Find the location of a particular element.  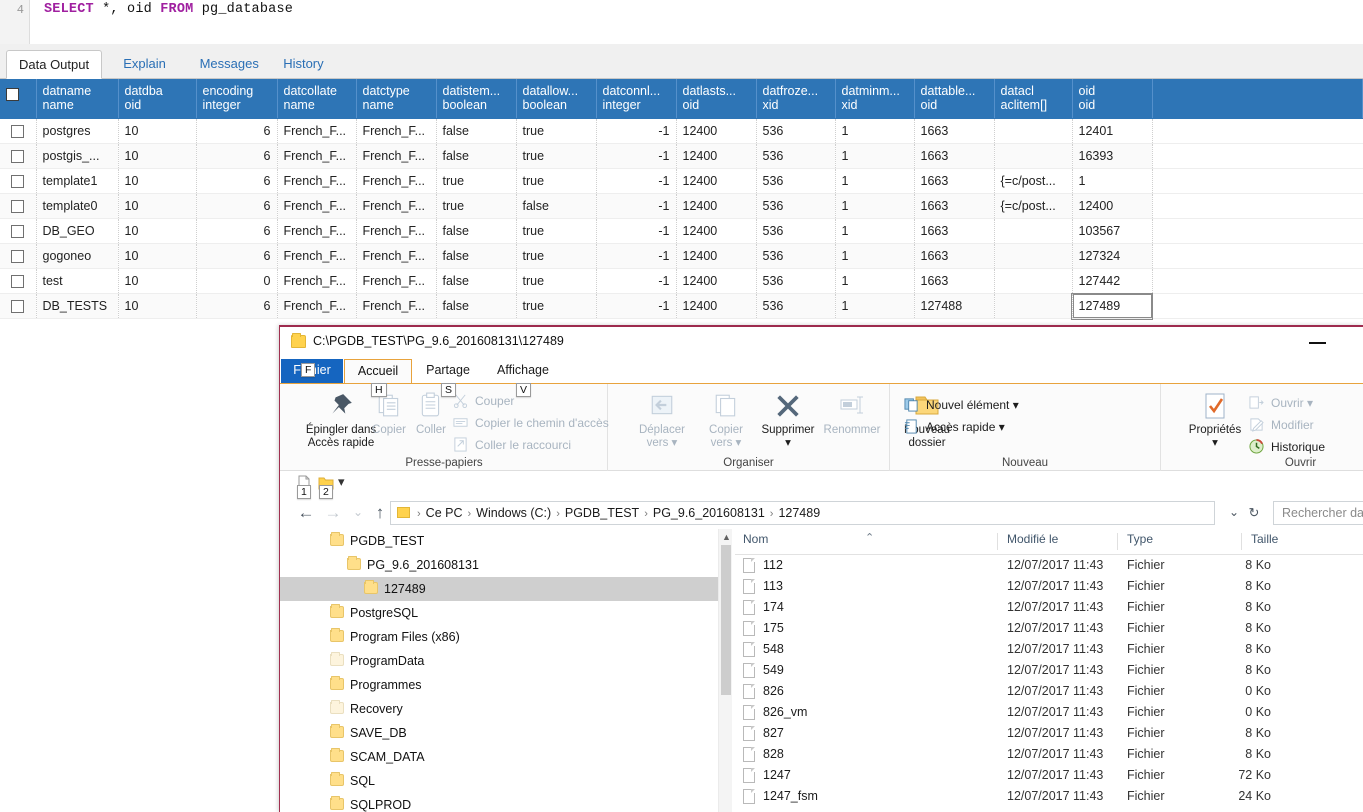

cell-datname: template0 is located at coordinates (77, 206).